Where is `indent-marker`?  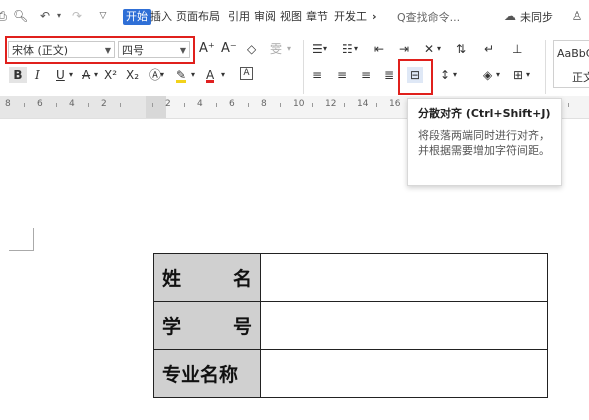 indent-marker is located at coordinates (156, 107).